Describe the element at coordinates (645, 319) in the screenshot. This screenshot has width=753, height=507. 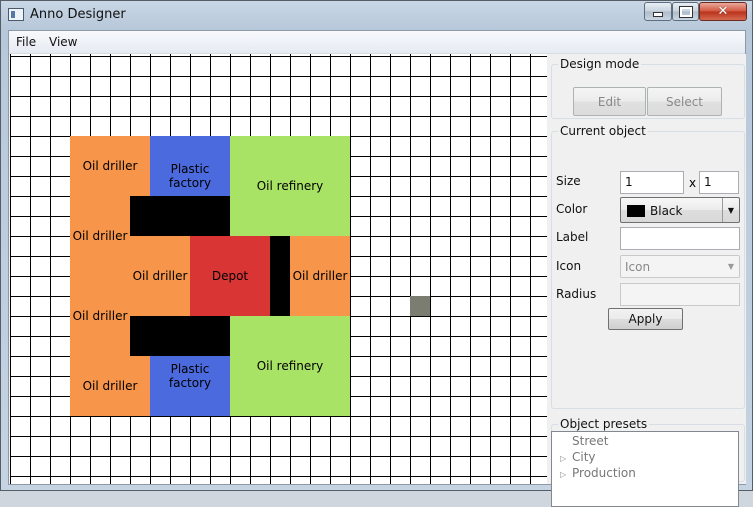
I see `apply-button: Apply` at that location.